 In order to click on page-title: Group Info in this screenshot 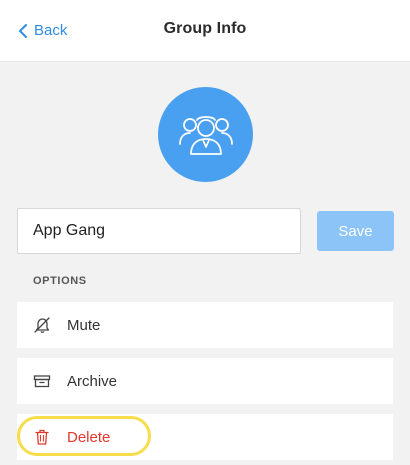, I will do `click(205, 28)`.